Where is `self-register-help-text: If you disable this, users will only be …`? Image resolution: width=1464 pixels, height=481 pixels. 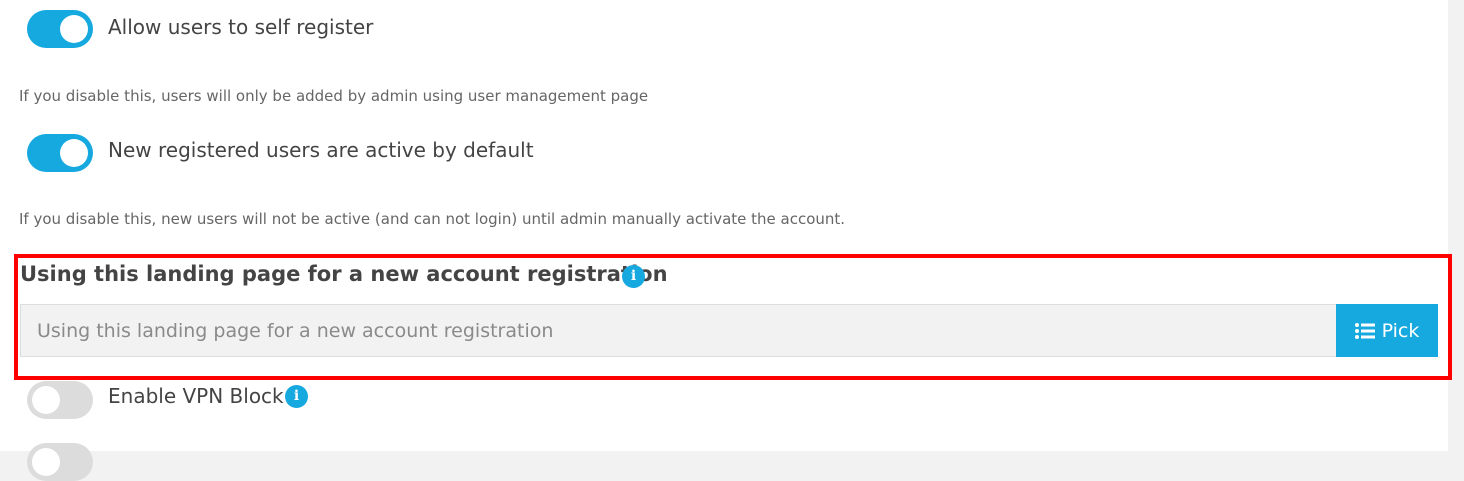 self-register-help-text: If you disable this, users will only be … is located at coordinates (334, 96).